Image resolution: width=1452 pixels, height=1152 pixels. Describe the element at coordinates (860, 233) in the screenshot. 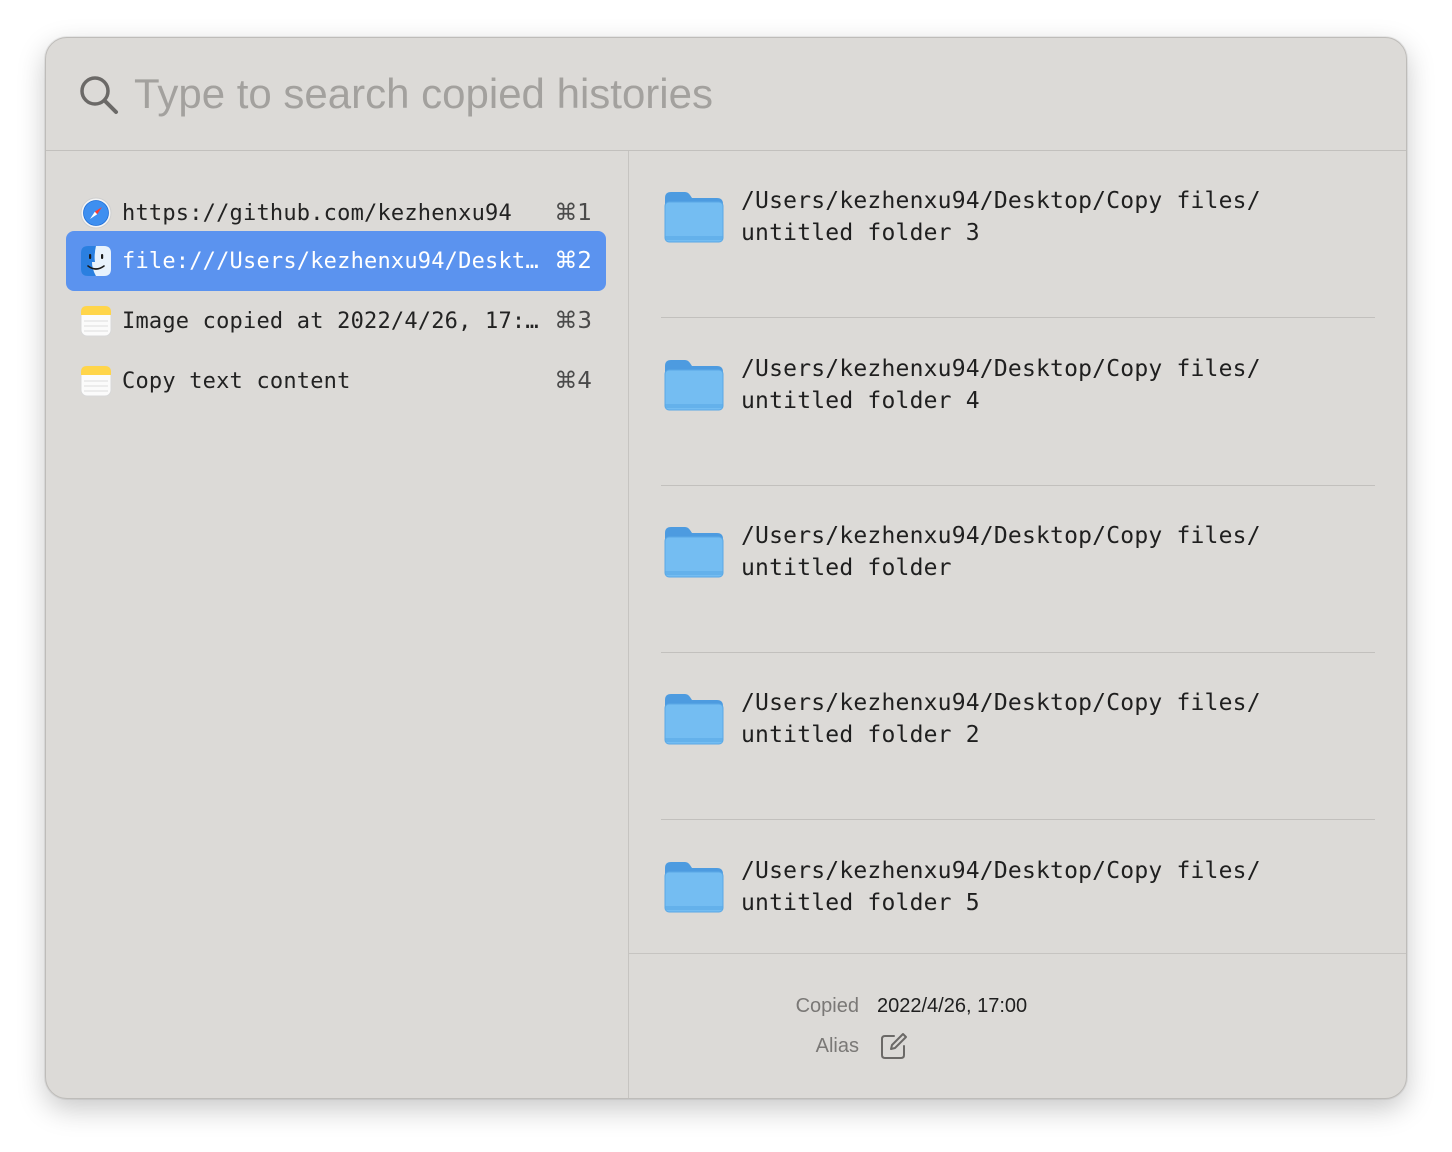

I see `file-path-line-2: untitled folder 3` at that location.